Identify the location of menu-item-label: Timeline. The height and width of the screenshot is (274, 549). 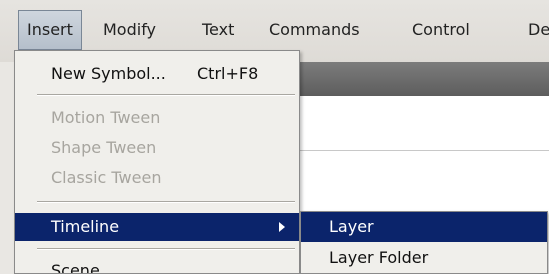
(85, 226).